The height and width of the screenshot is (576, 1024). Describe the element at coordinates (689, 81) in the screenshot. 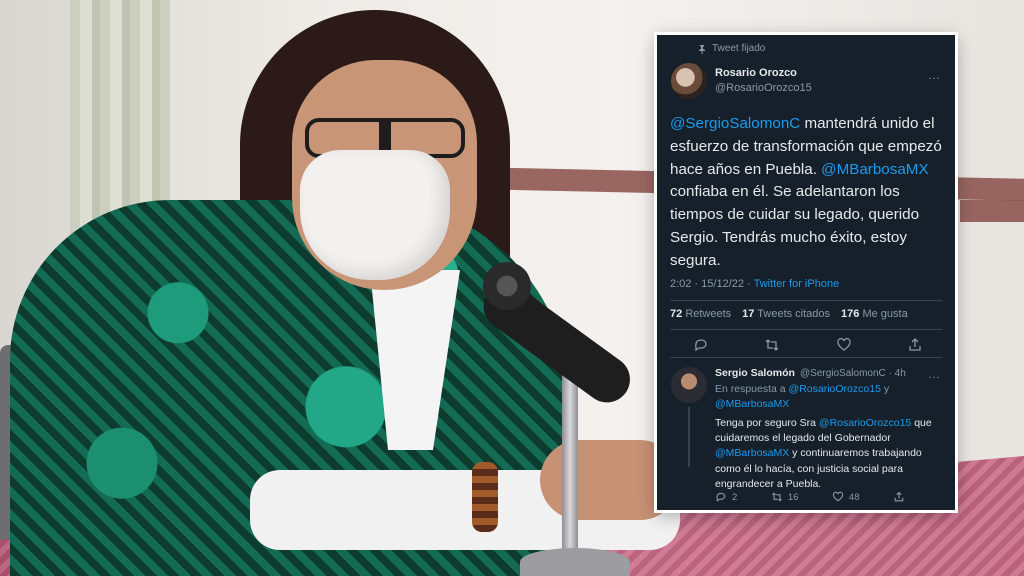

I see `avatar` at that location.